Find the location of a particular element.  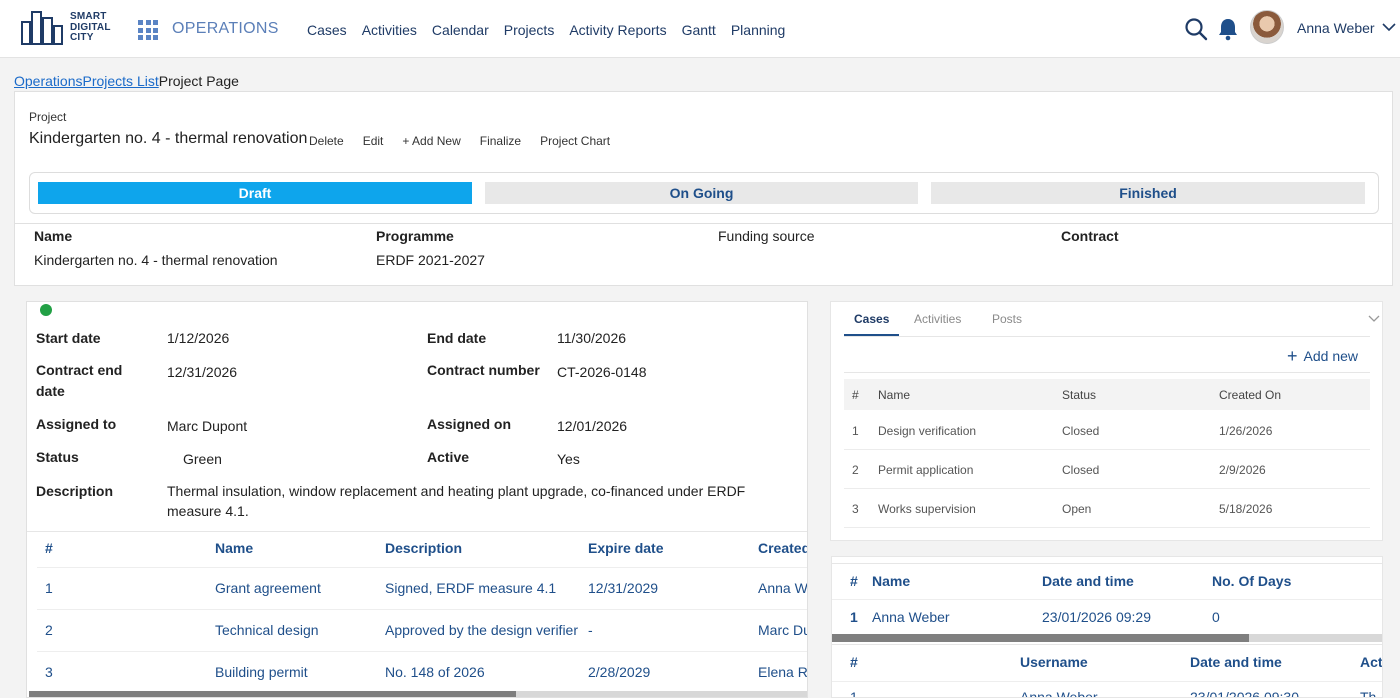

history-date-time: 23/01/2026 09:30 is located at coordinates (1244, 693).